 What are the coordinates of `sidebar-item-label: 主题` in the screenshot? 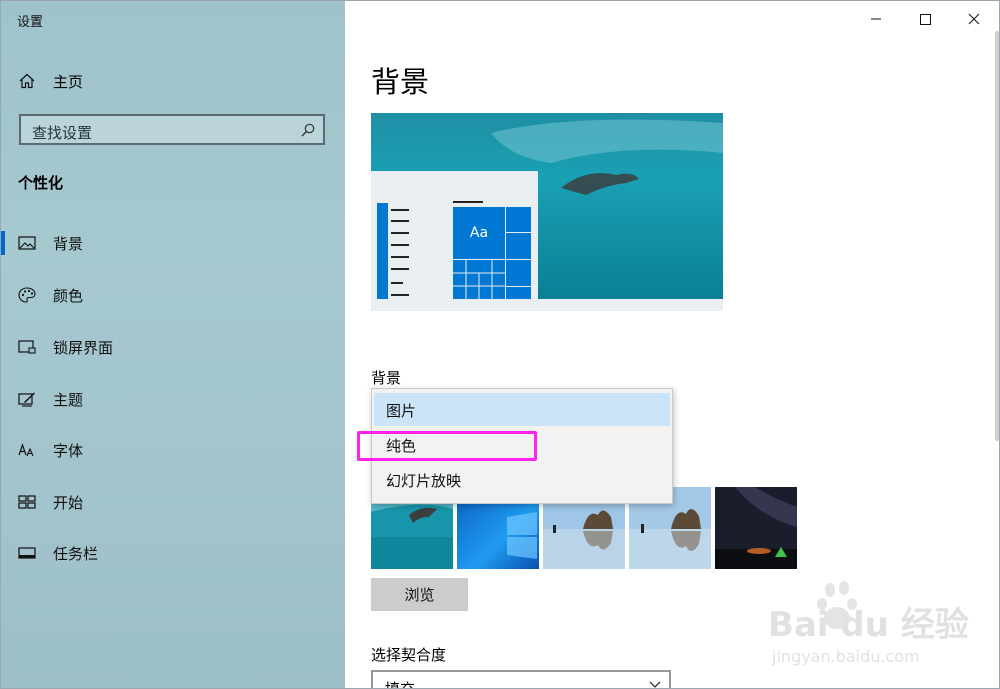 It's located at (68, 400).